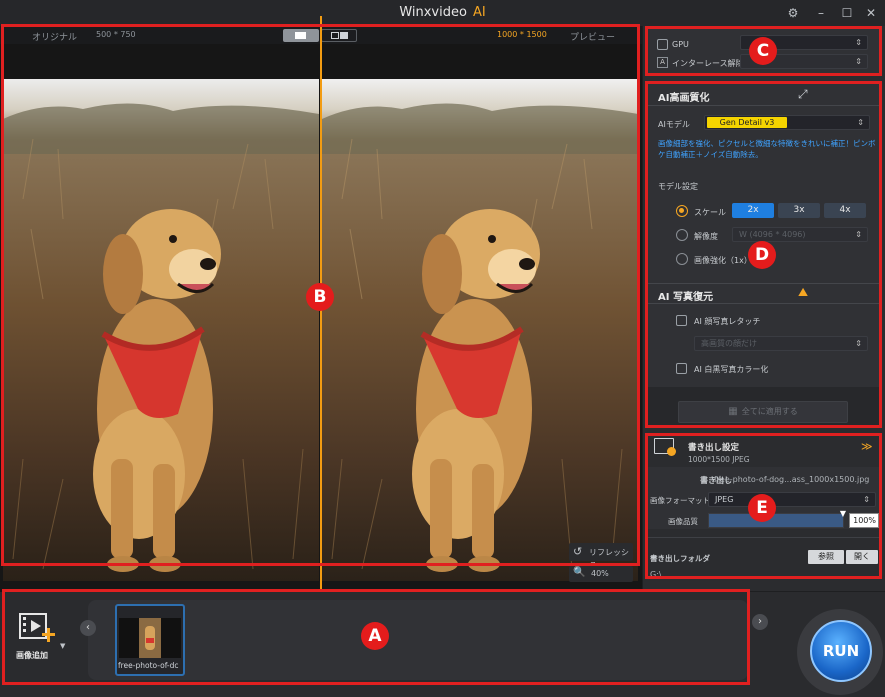 Image resolution: width=885 pixels, height=697 pixels. I want to click on gear-icon: ⚙, so click(793, 13).